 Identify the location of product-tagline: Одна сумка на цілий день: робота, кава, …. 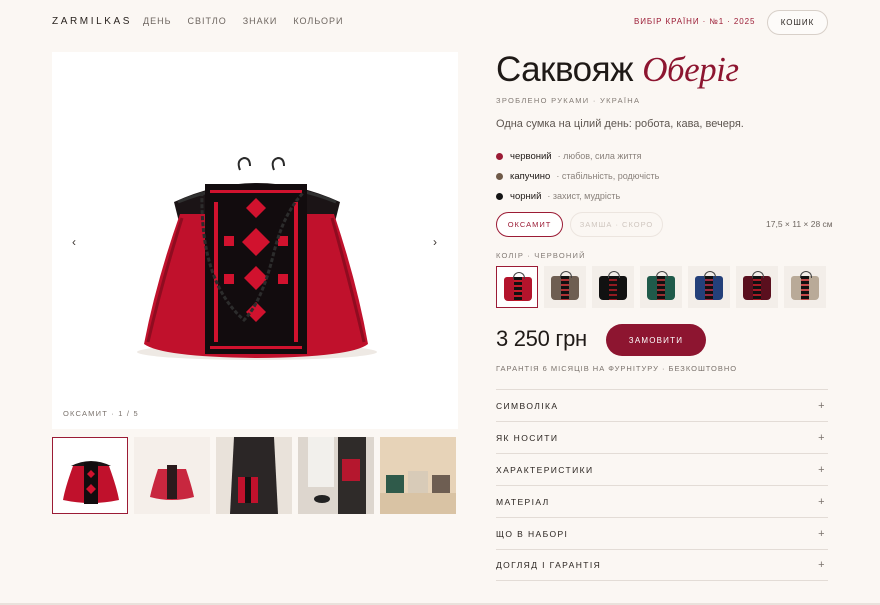
(620, 124).